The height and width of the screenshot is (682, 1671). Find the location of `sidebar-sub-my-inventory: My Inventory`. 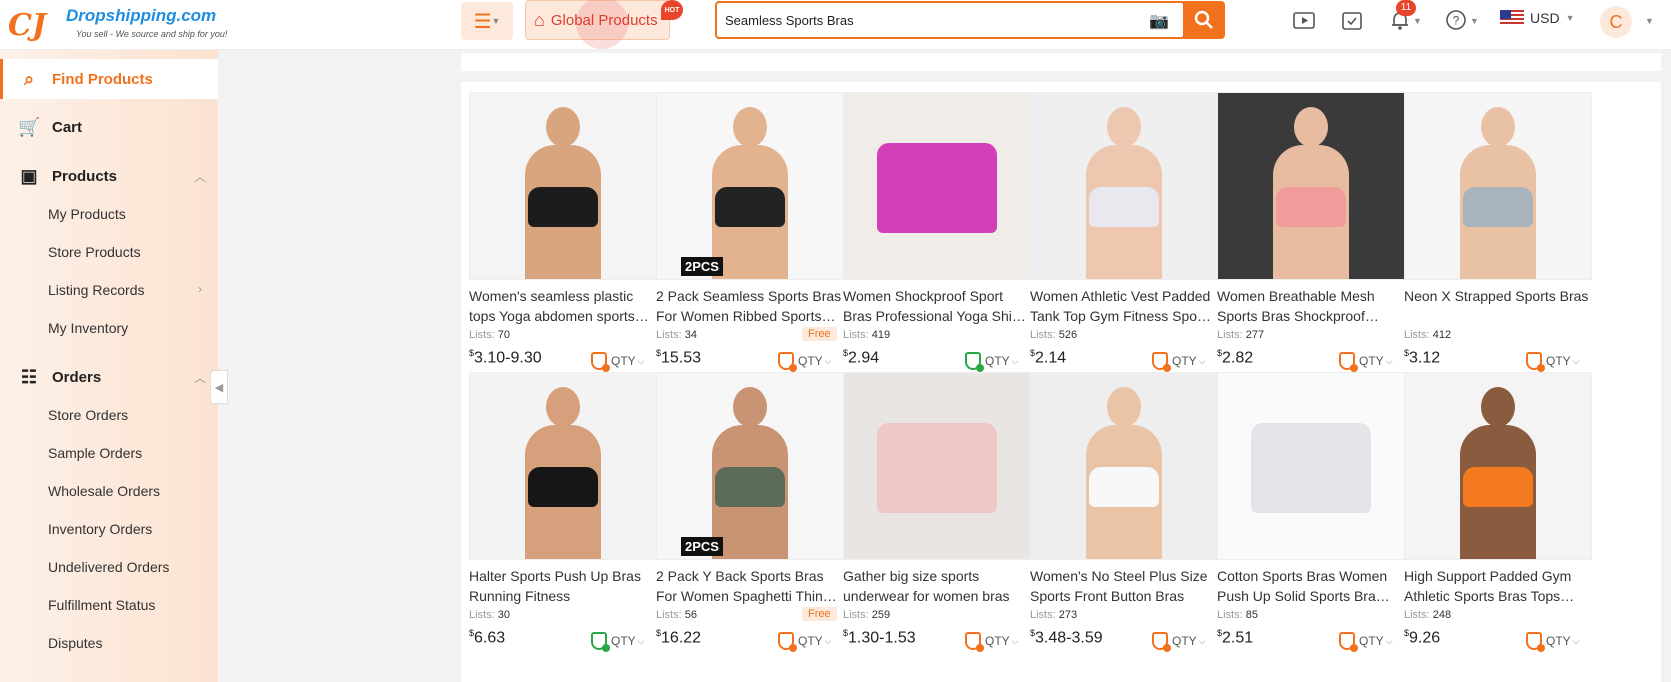

sidebar-sub-my-inventory: My Inventory is located at coordinates (88, 328).